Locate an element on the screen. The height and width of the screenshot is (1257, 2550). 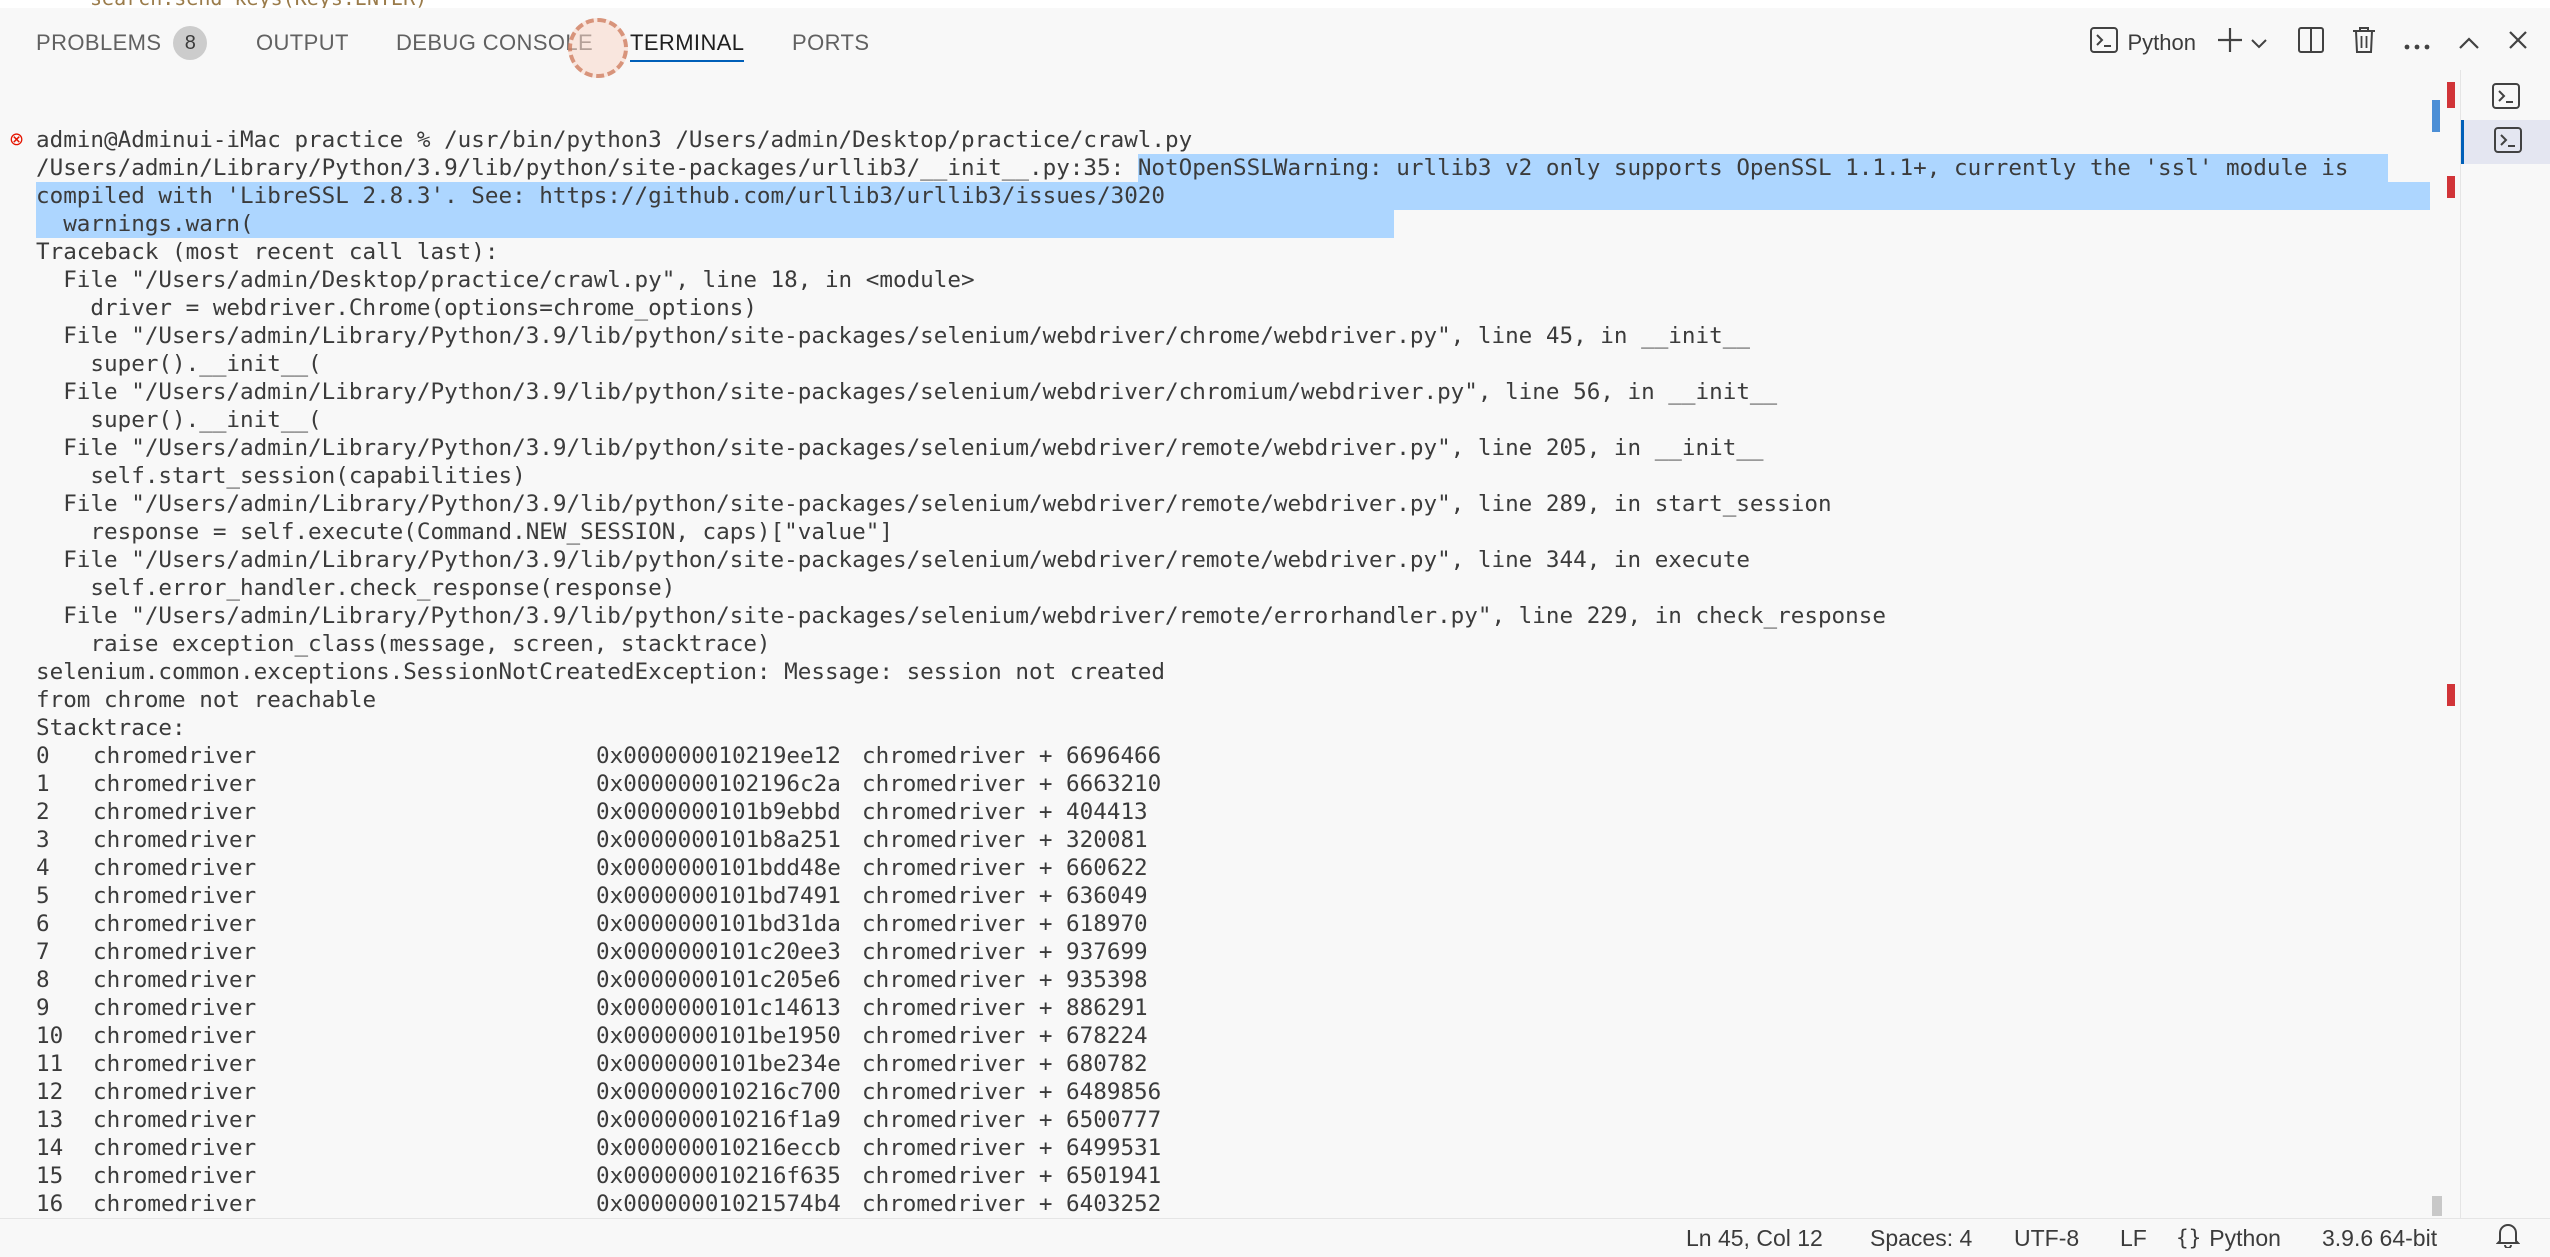
bell-icon is located at coordinates (2508, 1238).